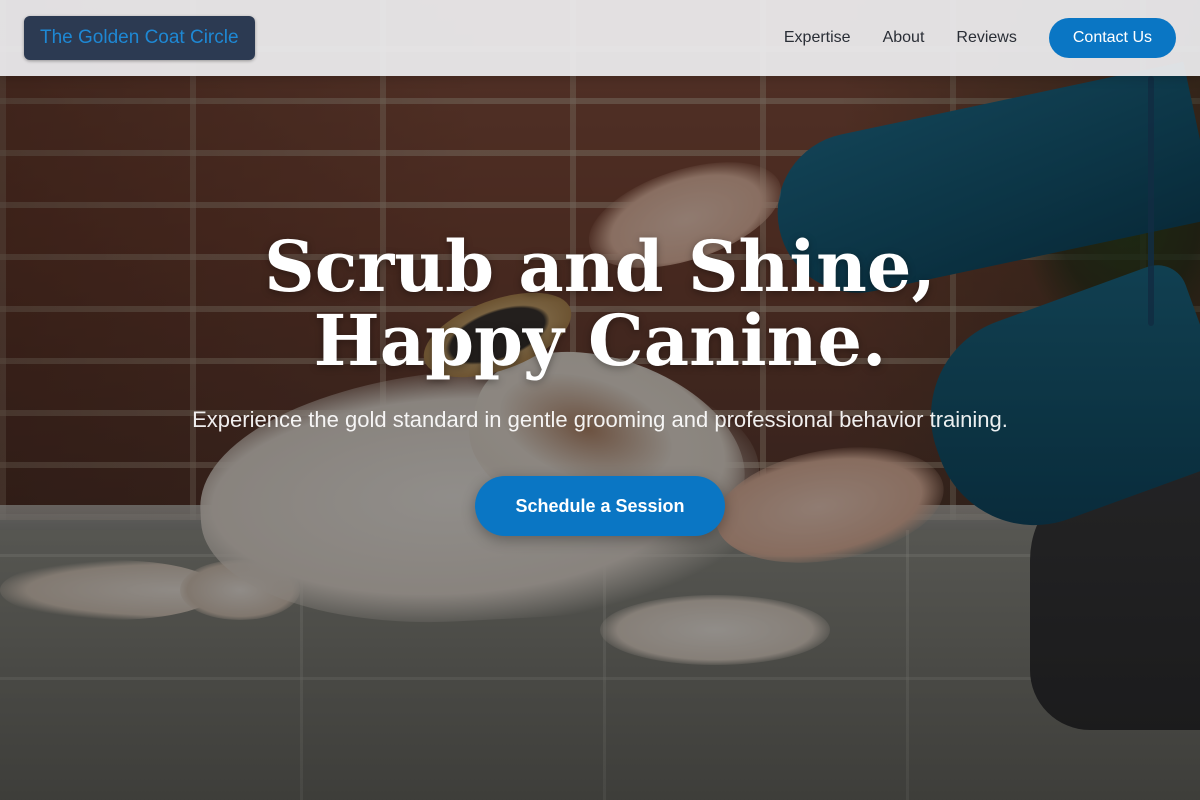 The width and height of the screenshot is (1200, 800). What do you see at coordinates (817, 38) in the screenshot?
I see `nav-link-expertise: Expertise` at bounding box center [817, 38].